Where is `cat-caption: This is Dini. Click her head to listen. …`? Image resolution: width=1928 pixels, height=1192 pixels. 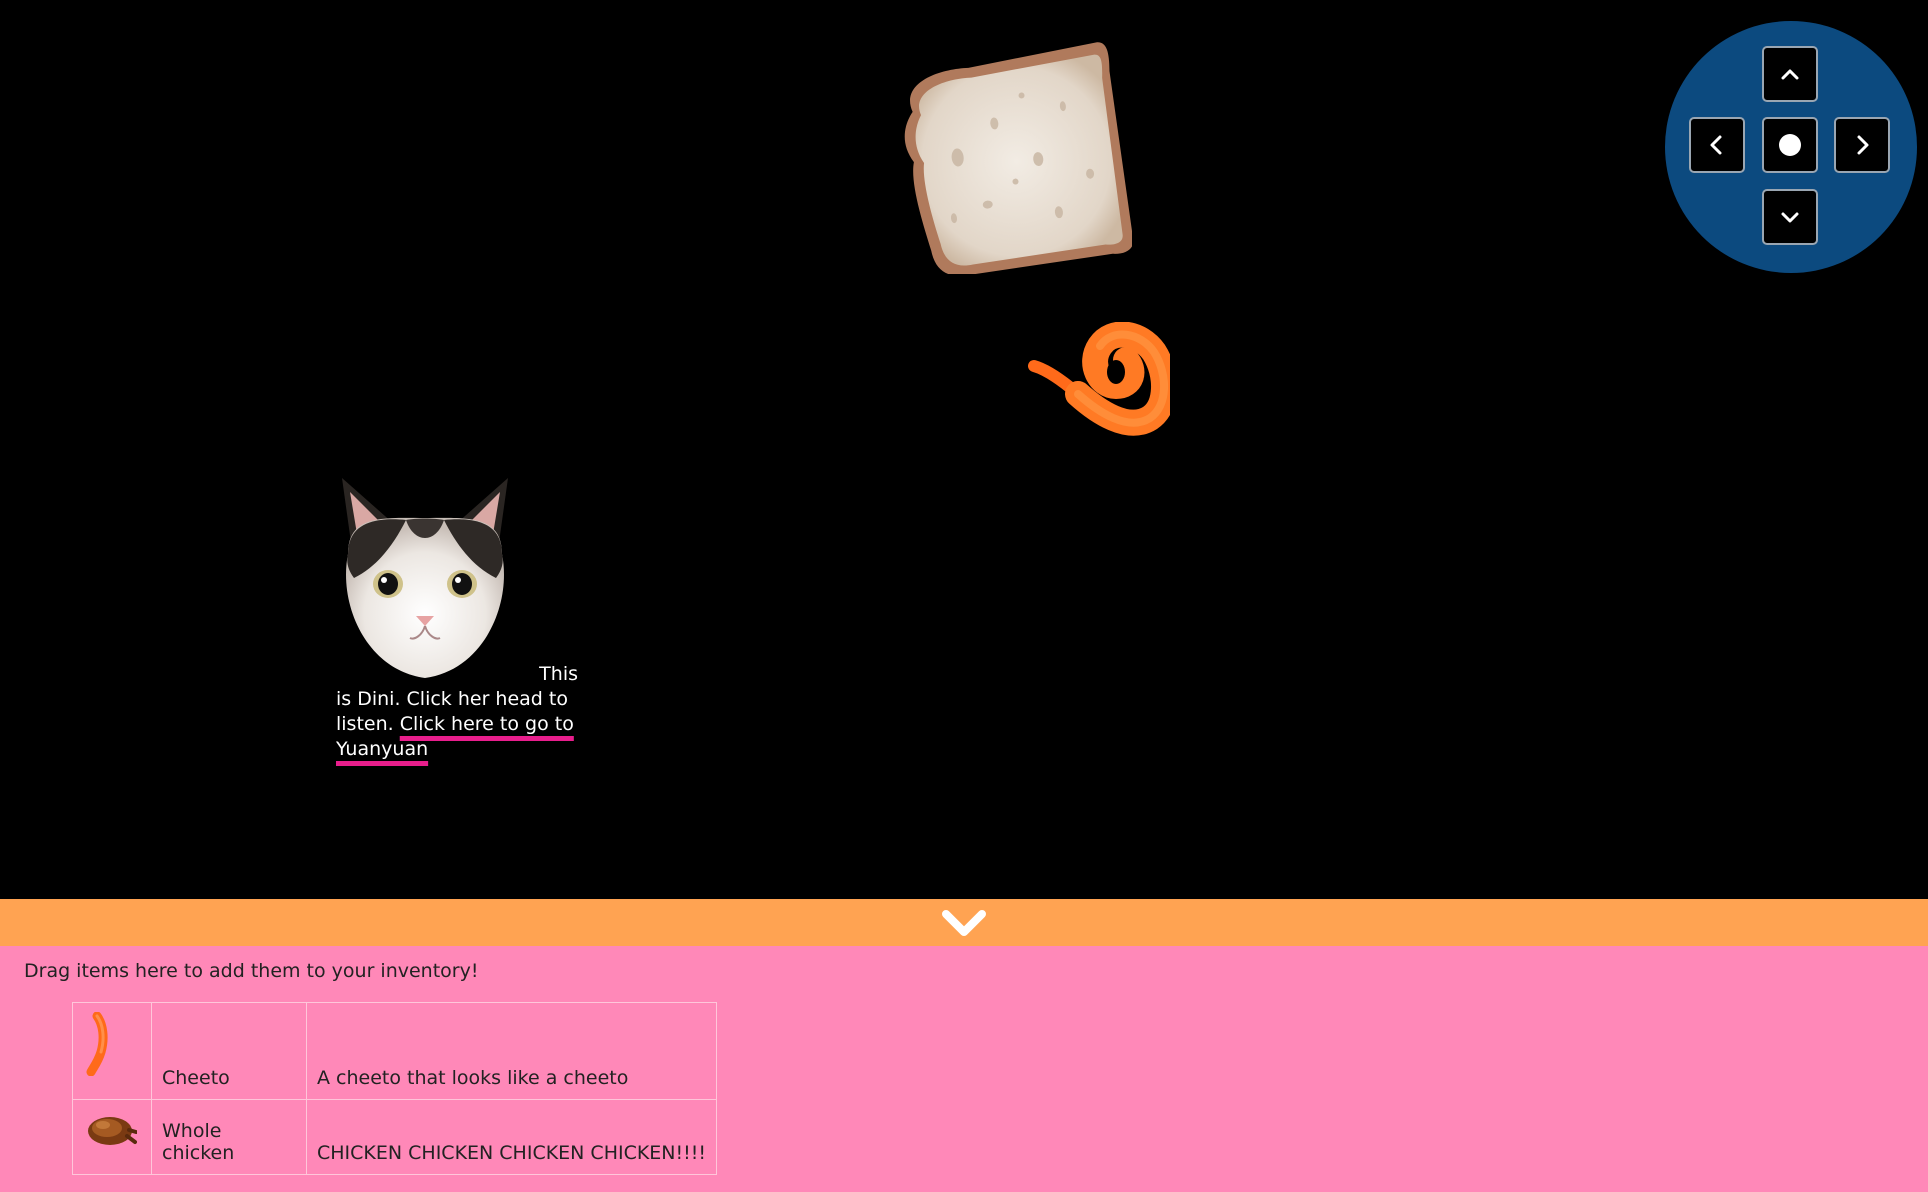
cat-caption: This is Dini. Click her head to listen. … is located at coordinates (457, 712).